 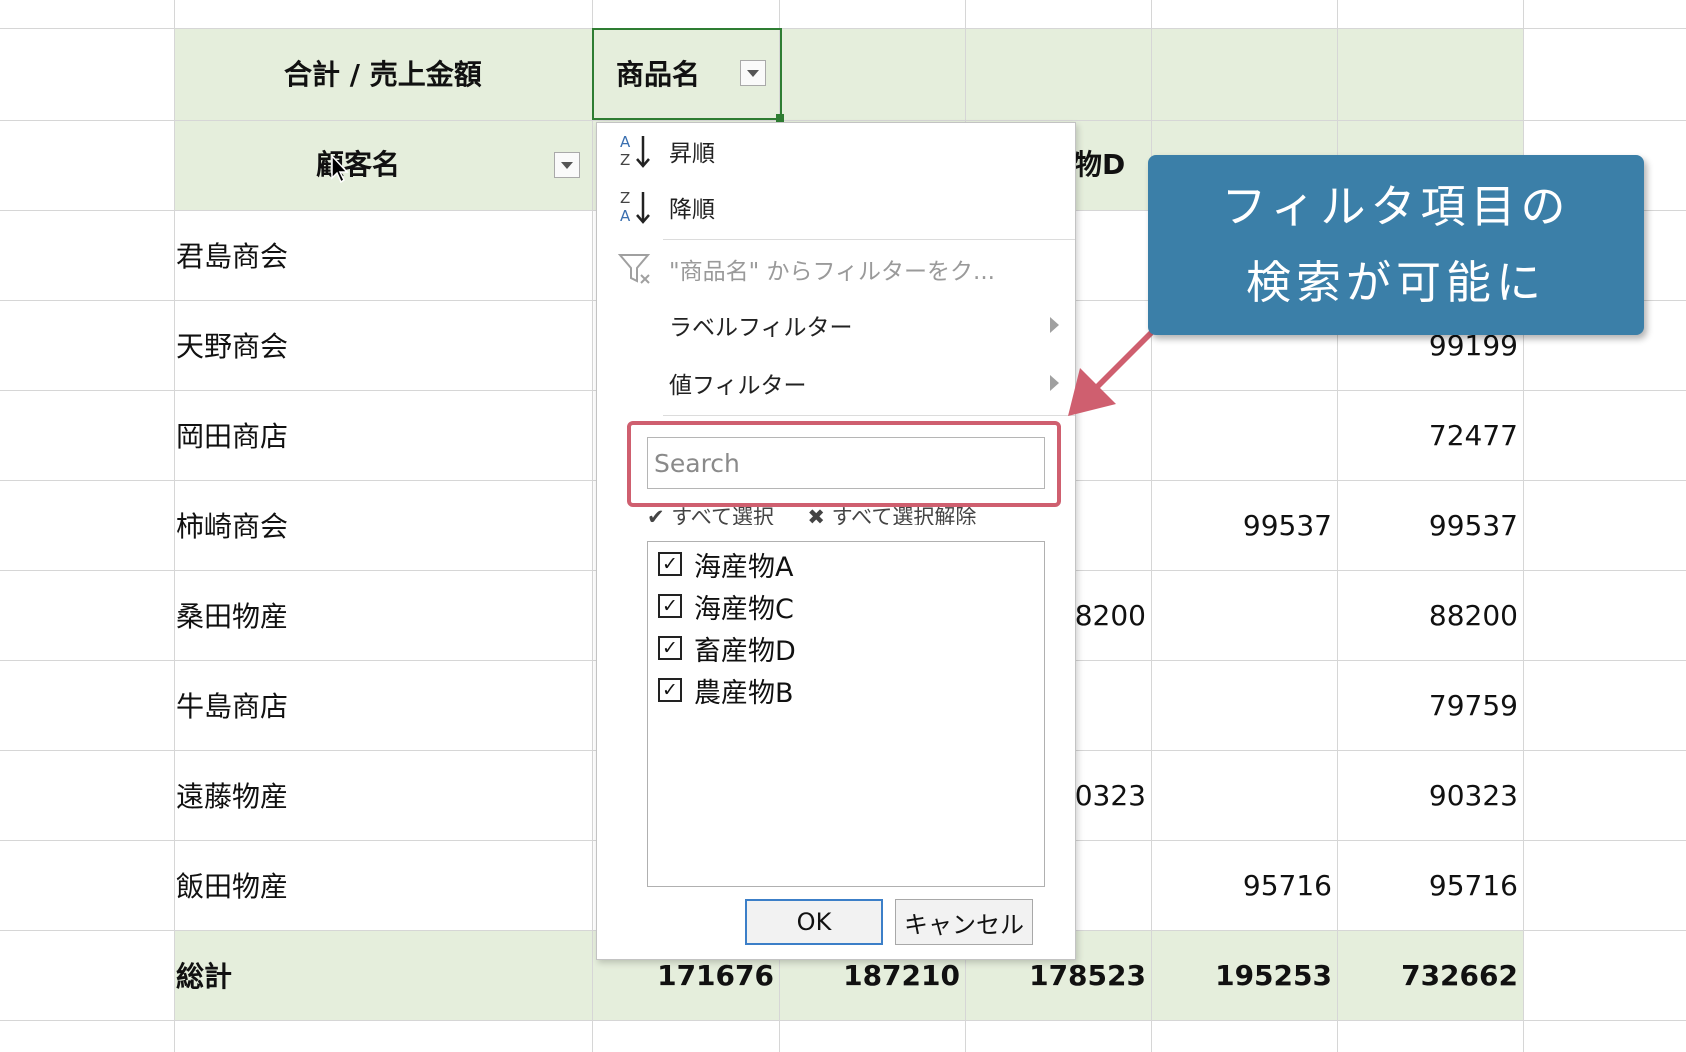 What do you see at coordinates (1428, 885) in the screenshot?
I see `row-total-cell: 95716` at bounding box center [1428, 885].